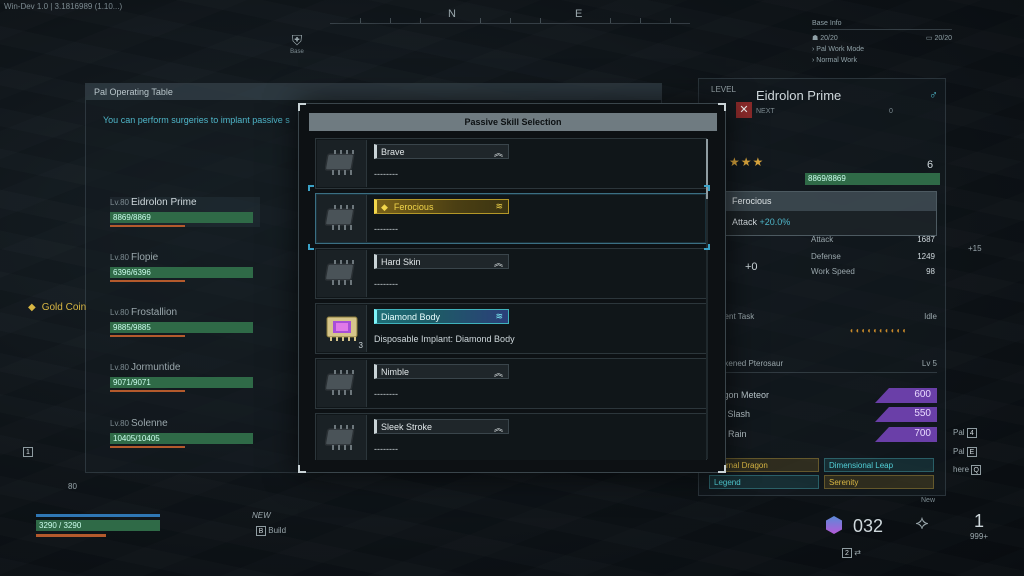 Image resolution: width=1024 pixels, height=576 pixels. What do you see at coordinates (873, 239) in the screenshot?
I see `stat-attack: Attack 1687` at bounding box center [873, 239].